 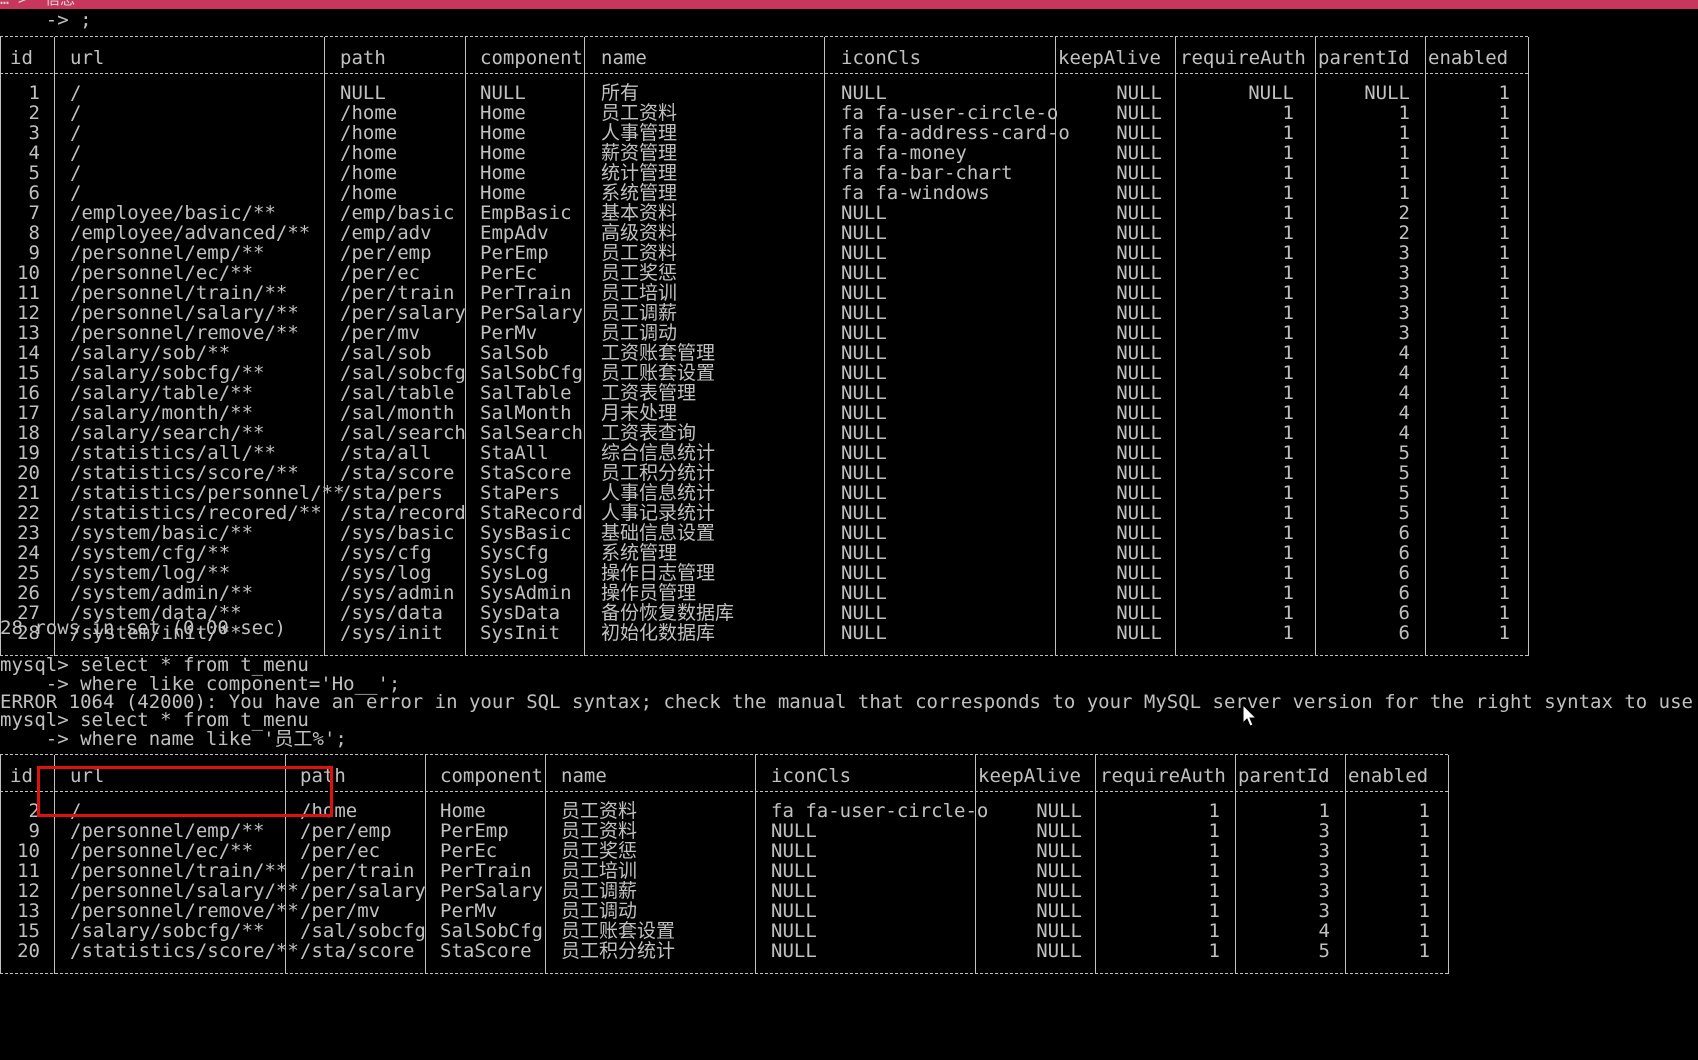 What do you see at coordinates (357, 871) in the screenshot?
I see `table-cell: /per/train` at bounding box center [357, 871].